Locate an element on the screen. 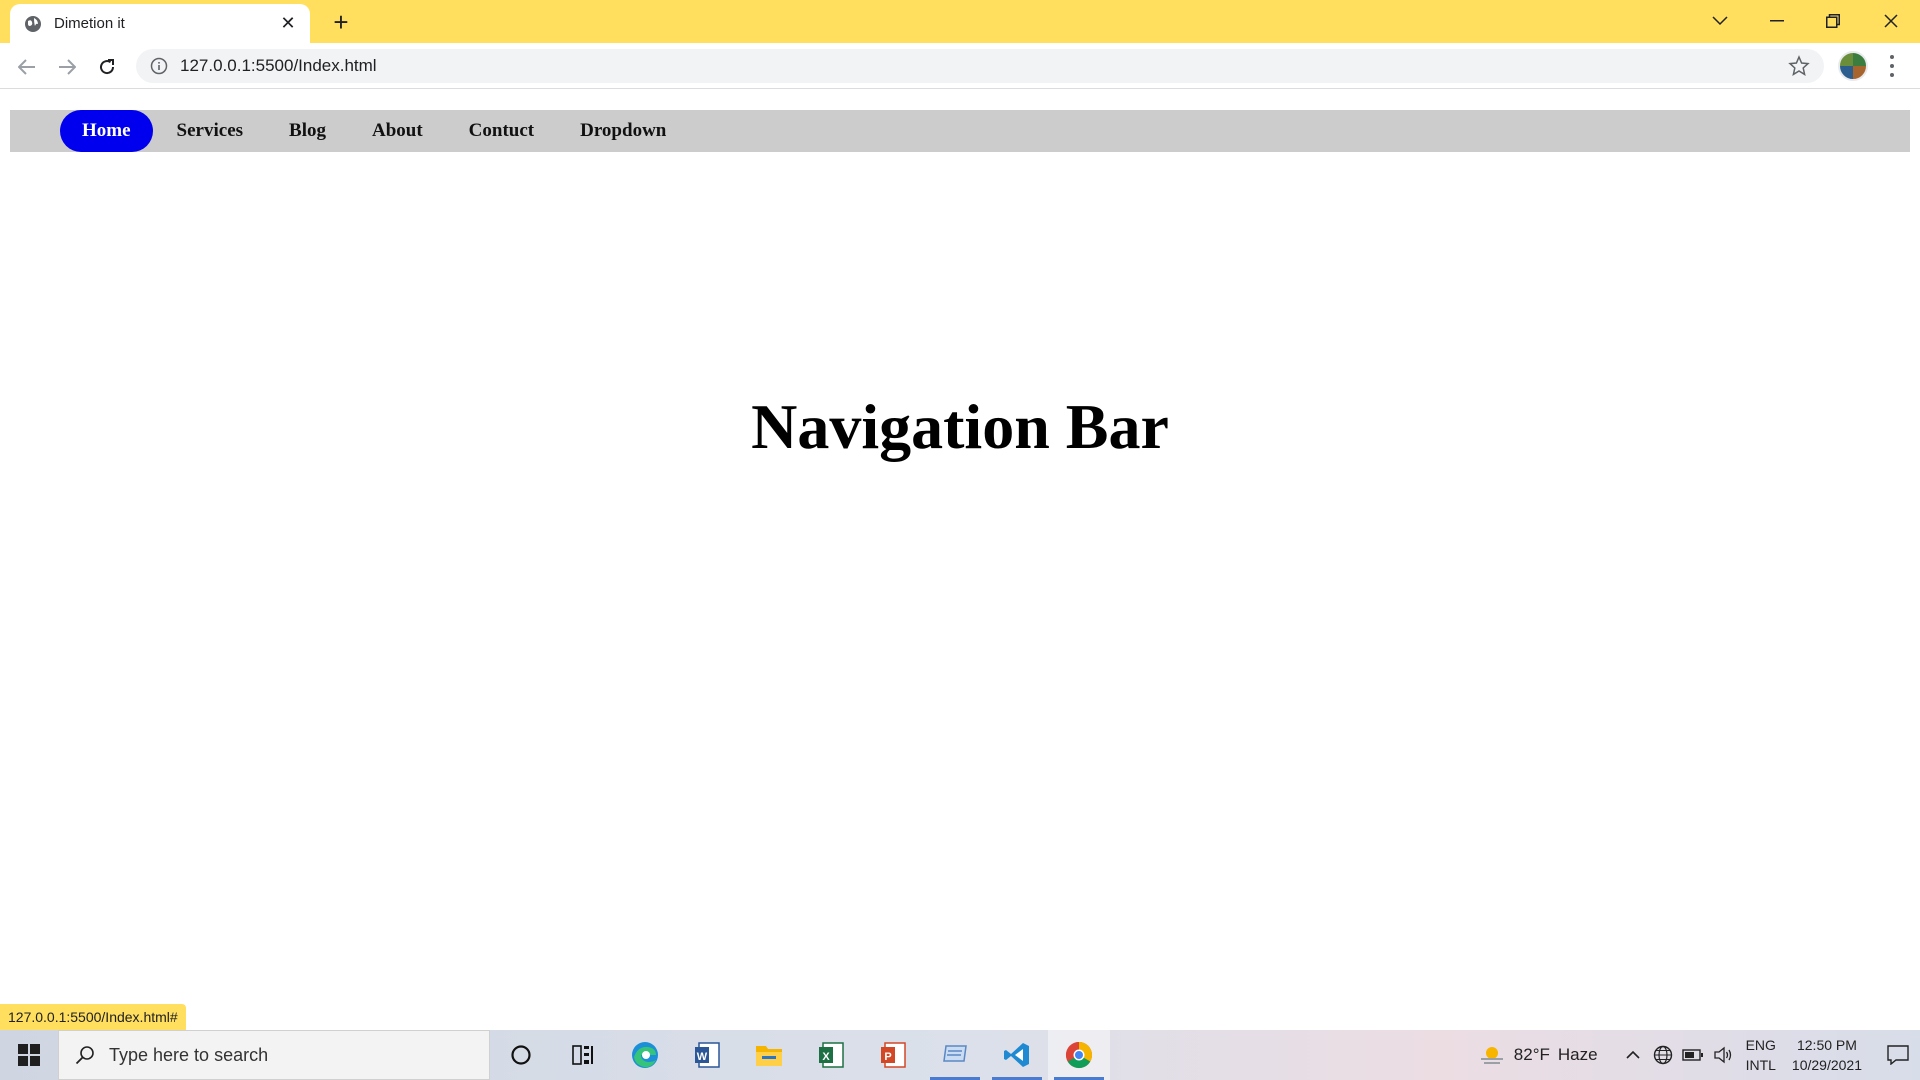 The width and height of the screenshot is (1920, 1080). bookmark-star-icon is located at coordinates (1799, 66).